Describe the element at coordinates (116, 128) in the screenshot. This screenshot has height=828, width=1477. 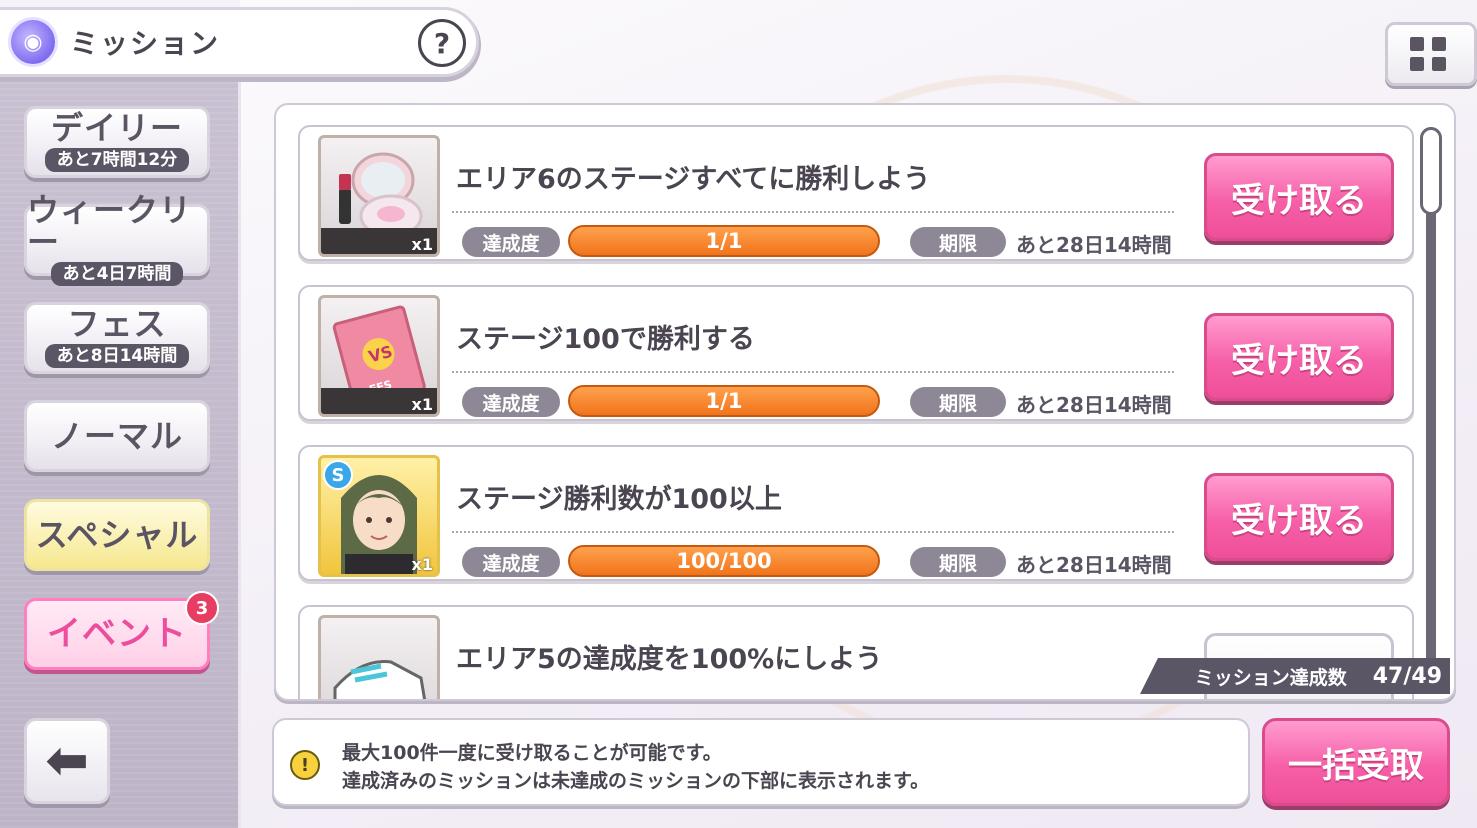
I see `tab-label: デイリー` at that location.